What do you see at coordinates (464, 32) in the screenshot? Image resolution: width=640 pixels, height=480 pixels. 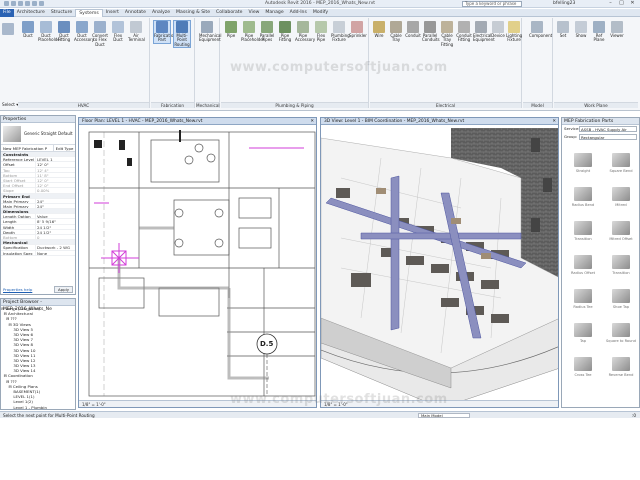 I see `conduit-fitting-button: Conduit Fitting` at bounding box center [464, 32].